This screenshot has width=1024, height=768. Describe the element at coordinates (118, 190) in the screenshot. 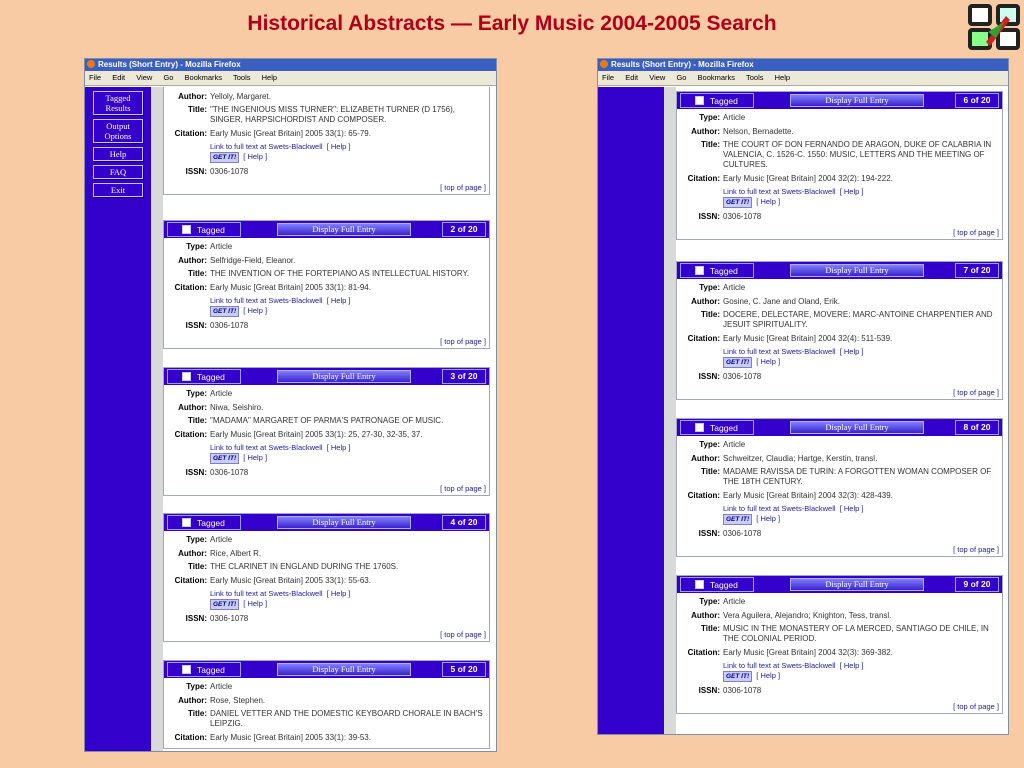

I see `exit-button: Exit` at that location.